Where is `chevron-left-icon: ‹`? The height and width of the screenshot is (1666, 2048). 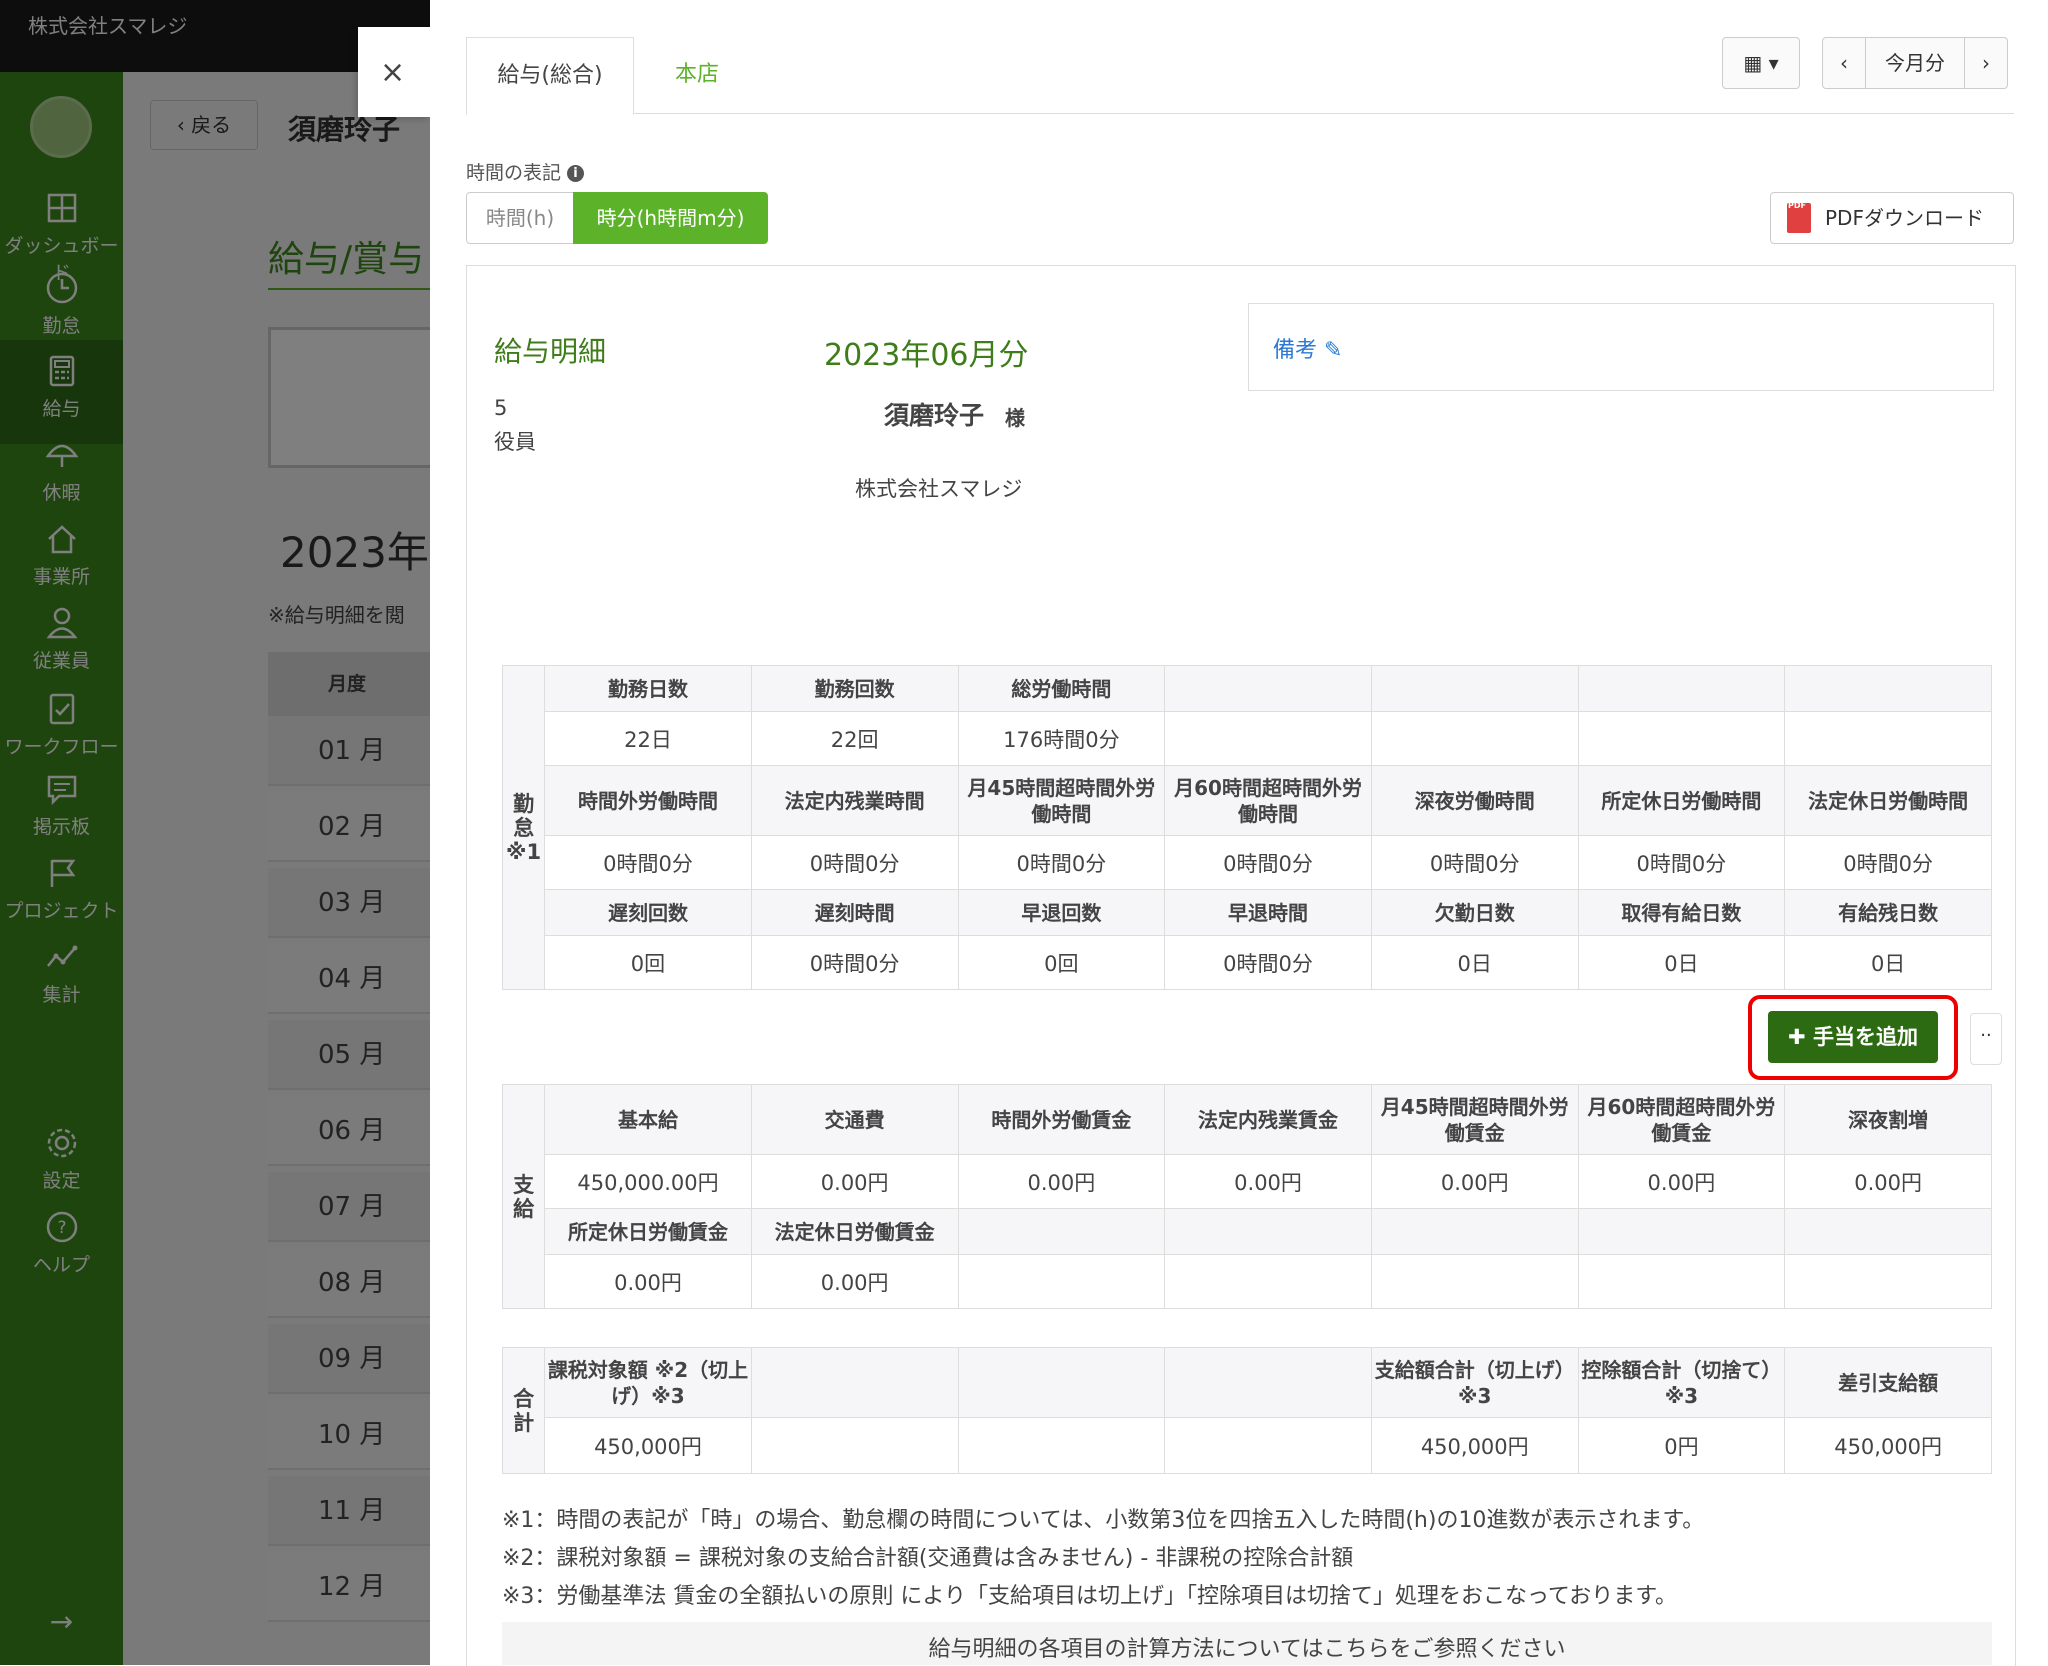
chevron-left-icon: ‹ is located at coordinates (1844, 63).